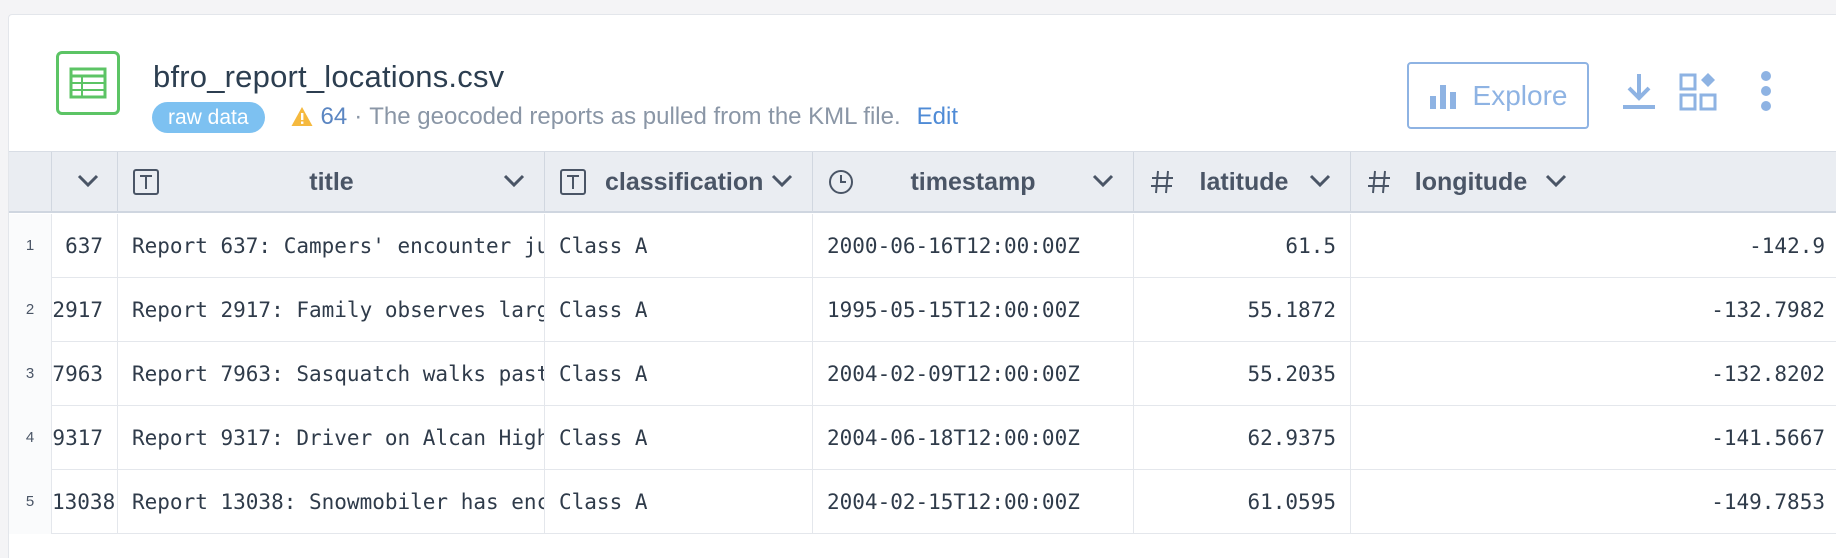 The image size is (1836, 558). I want to click on row-number: 3, so click(30, 374).